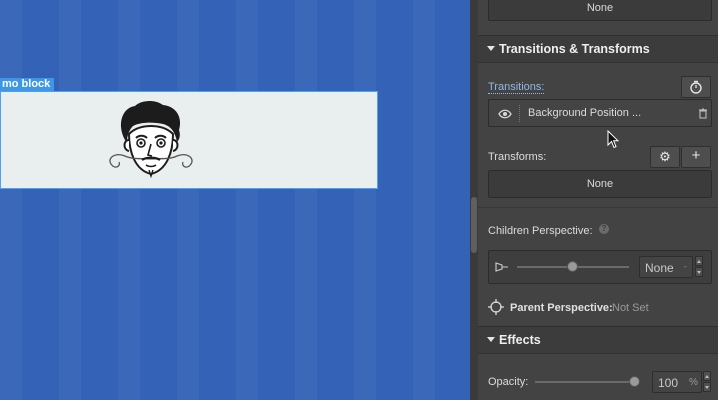 The width and height of the screenshot is (718, 400). Describe the element at coordinates (520, 340) in the screenshot. I see `section-title: Effects` at that location.